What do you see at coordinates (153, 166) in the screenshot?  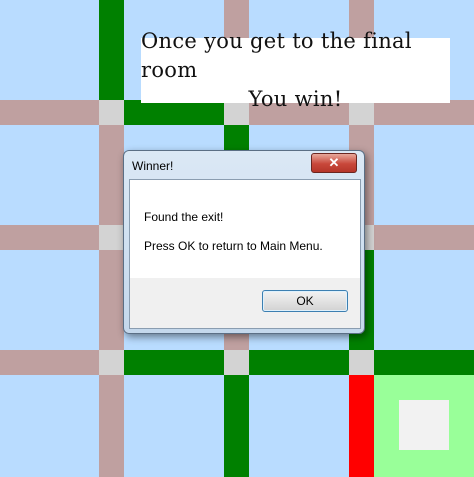 I see `dialog-title: Winner!` at bounding box center [153, 166].